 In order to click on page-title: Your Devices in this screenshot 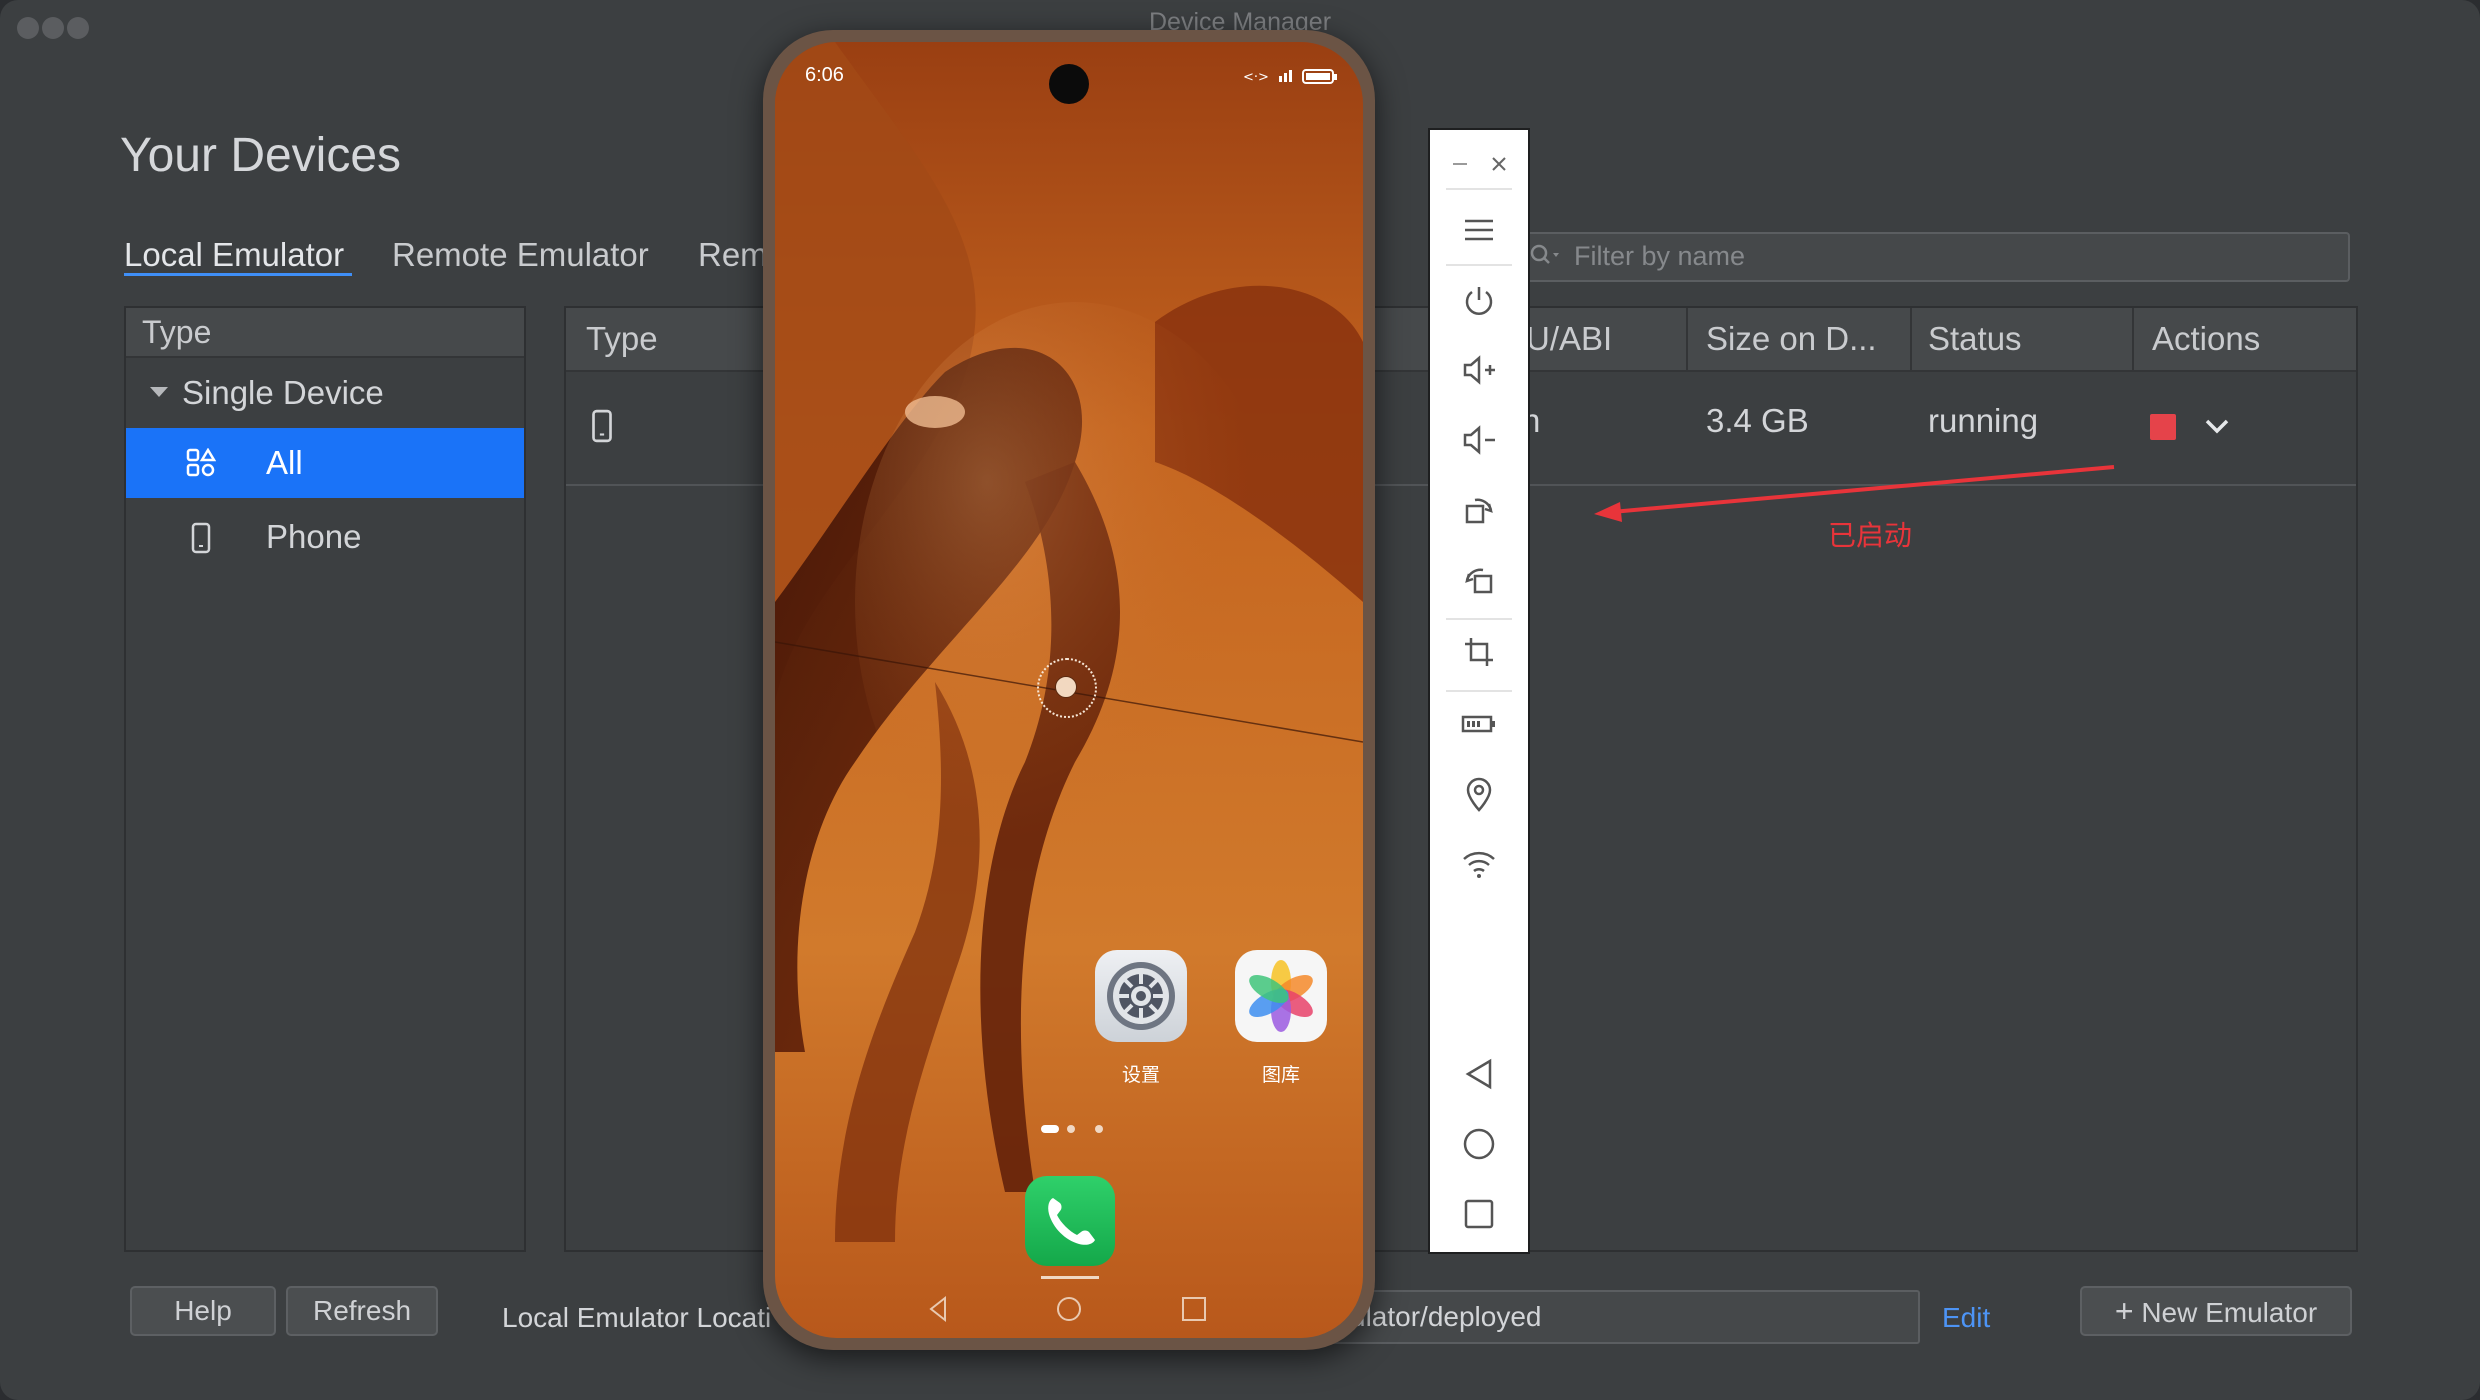, I will do `click(261, 155)`.